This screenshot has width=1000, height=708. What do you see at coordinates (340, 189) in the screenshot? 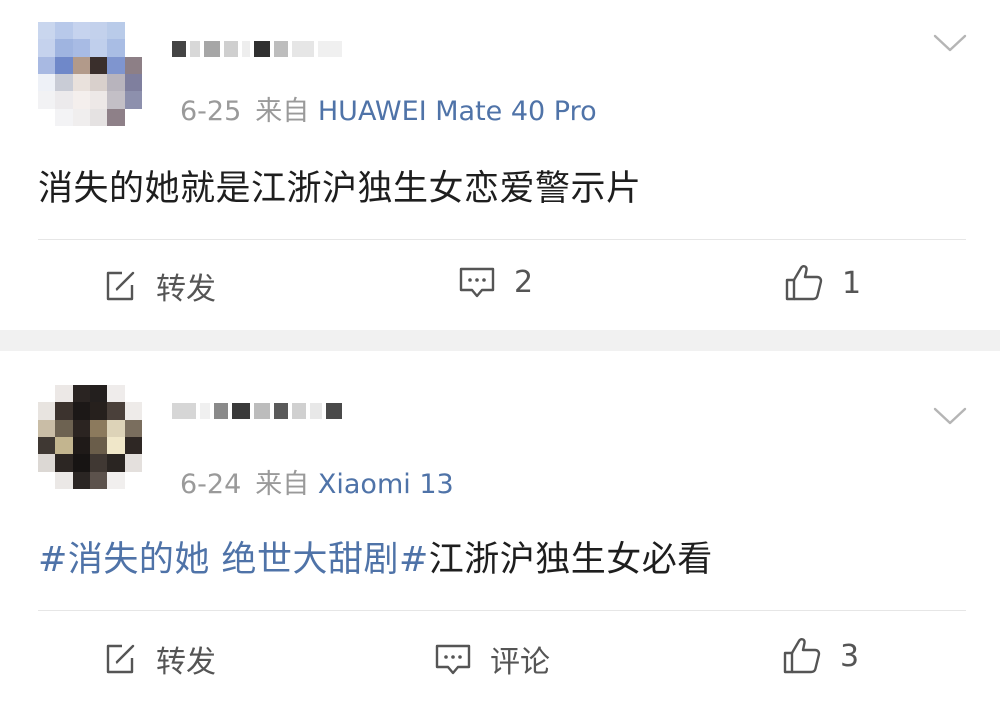
I see `post-content: 消失的她就是江浙沪独生女恋爱警示片` at bounding box center [340, 189].